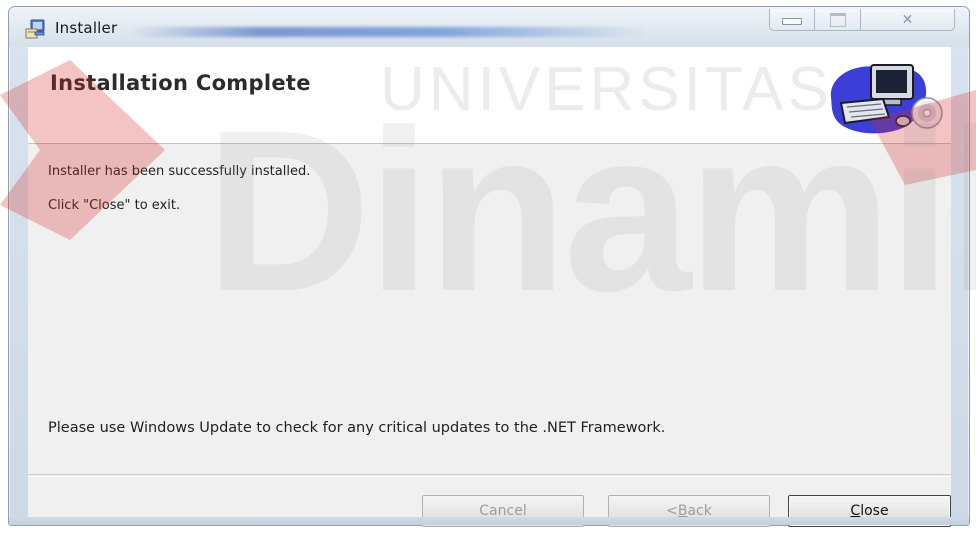  I want to click on page-title: Installation Complete, so click(180, 83).